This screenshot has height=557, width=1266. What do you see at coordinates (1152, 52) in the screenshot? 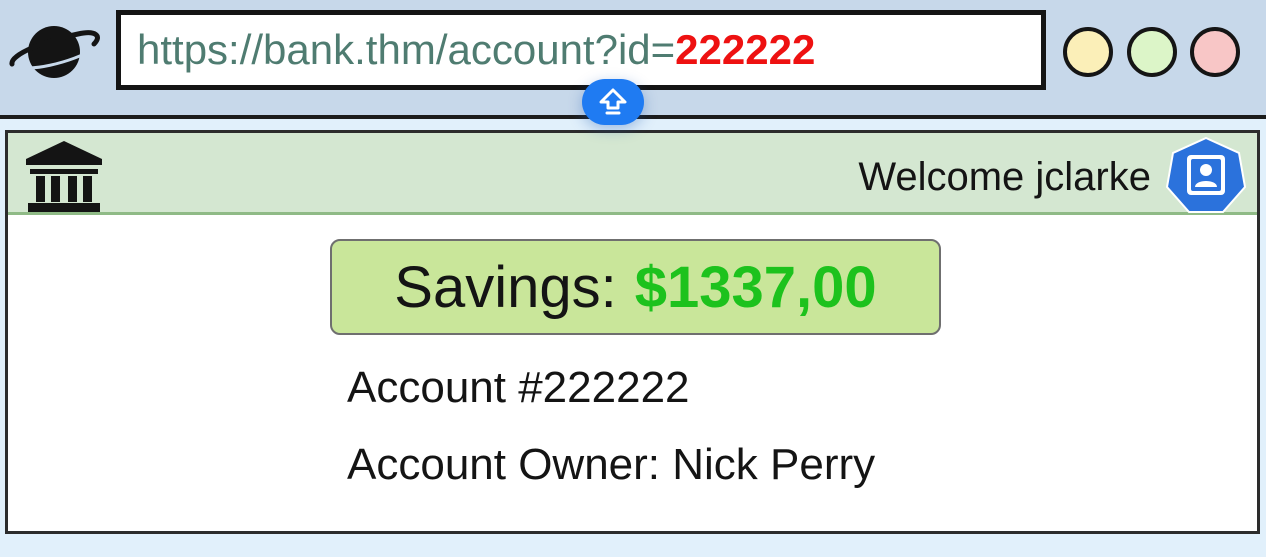
I see `maximize-button` at bounding box center [1152, 52].